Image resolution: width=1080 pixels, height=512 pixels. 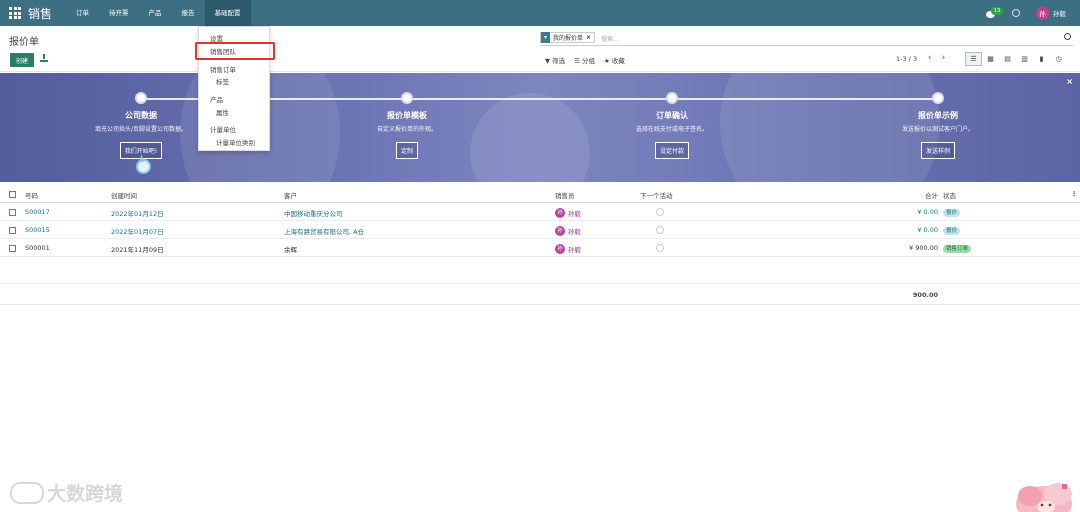 What do you see at coordinates (973, 59) in the screenshot?
I see `list-view-icon: ☰` at bounding box center [973, 59].